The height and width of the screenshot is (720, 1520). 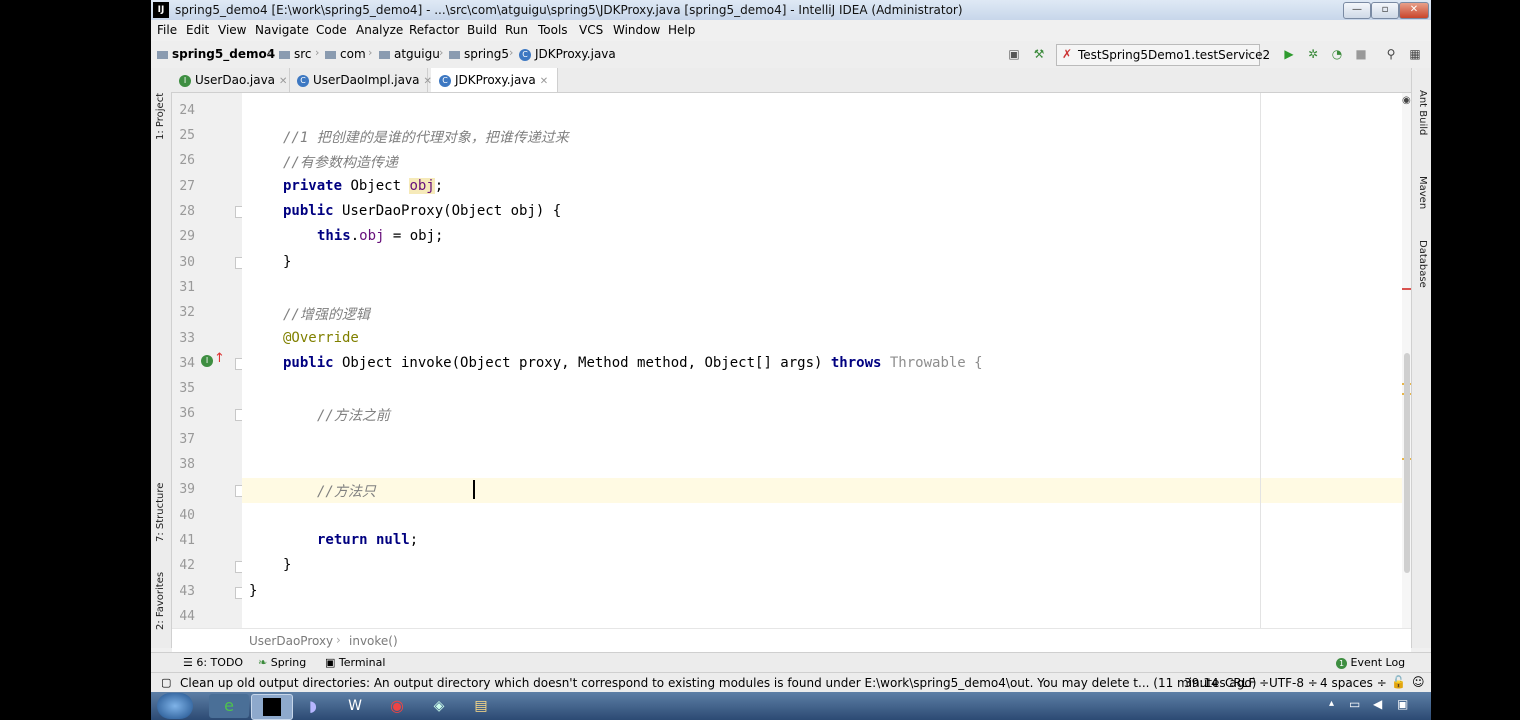 What do you see at coordinates (282, 662) in the screenshot?
I see `spring-tool-window: ❧ Spring` at bounding box center [282, 662].